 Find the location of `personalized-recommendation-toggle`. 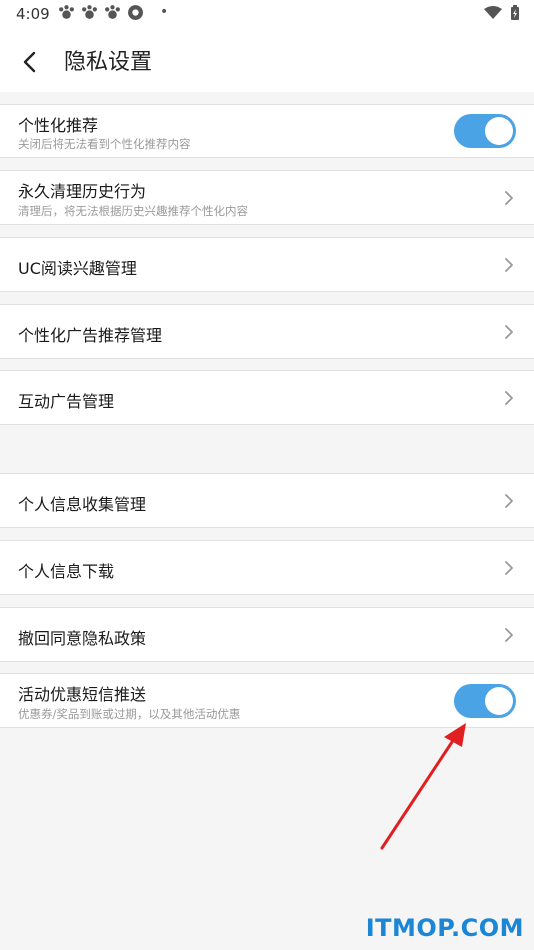

personalized-recommendation-toggle is located at coordinates (485, 131).